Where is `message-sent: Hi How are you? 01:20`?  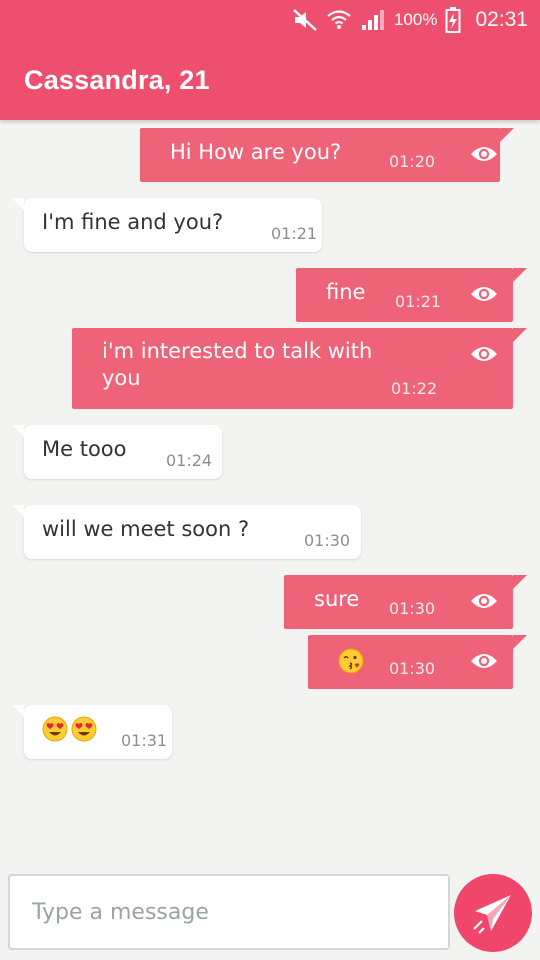 message-sent: Hi How are you? 01:20 is located at coordinates (327, 155).